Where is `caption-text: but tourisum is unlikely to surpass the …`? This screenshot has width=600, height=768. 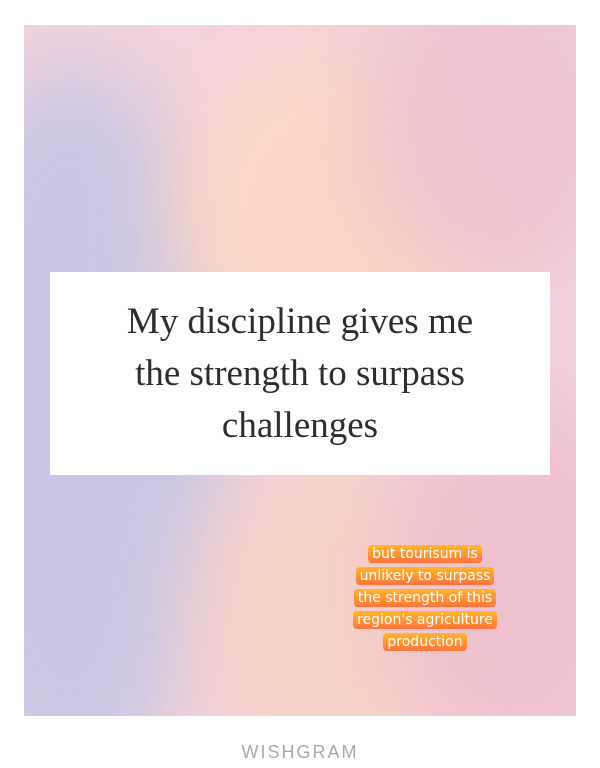 caption-text: but tourisum is unlikely to surpass the … is located at coordinates (425, 598).